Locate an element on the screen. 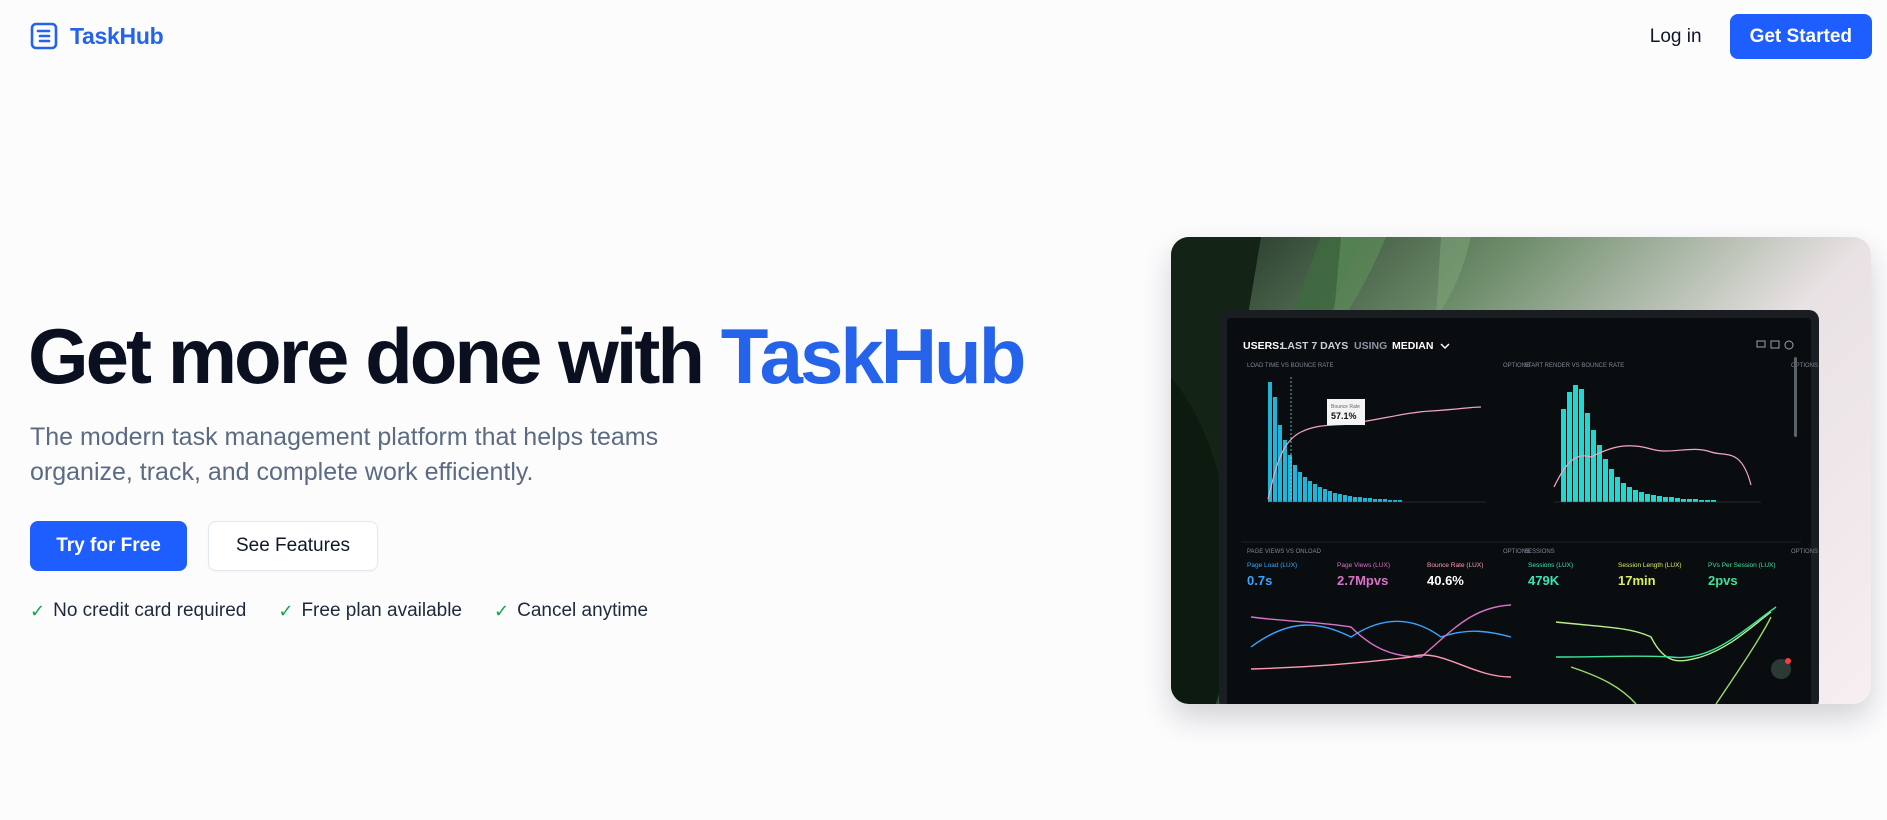 Image resolution: width=1887 pixels, height=820 pixels. stat-value: 17min is located at coordinates (1637, 580).